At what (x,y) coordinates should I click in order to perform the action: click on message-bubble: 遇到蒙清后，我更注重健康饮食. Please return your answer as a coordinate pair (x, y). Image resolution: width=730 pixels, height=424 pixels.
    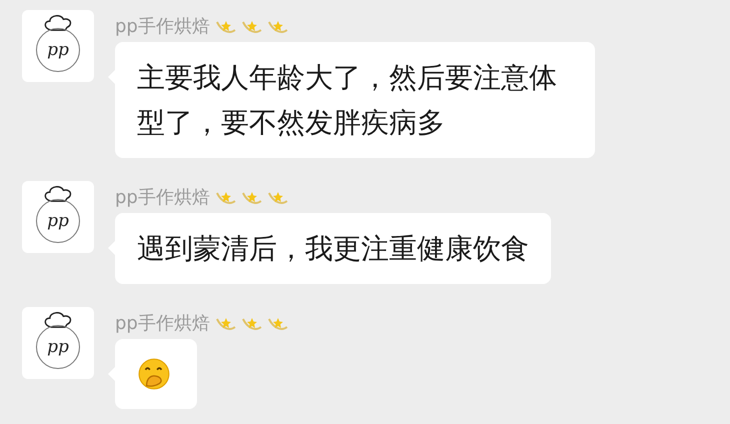
    Looking at the image, I should click on (333, 248).